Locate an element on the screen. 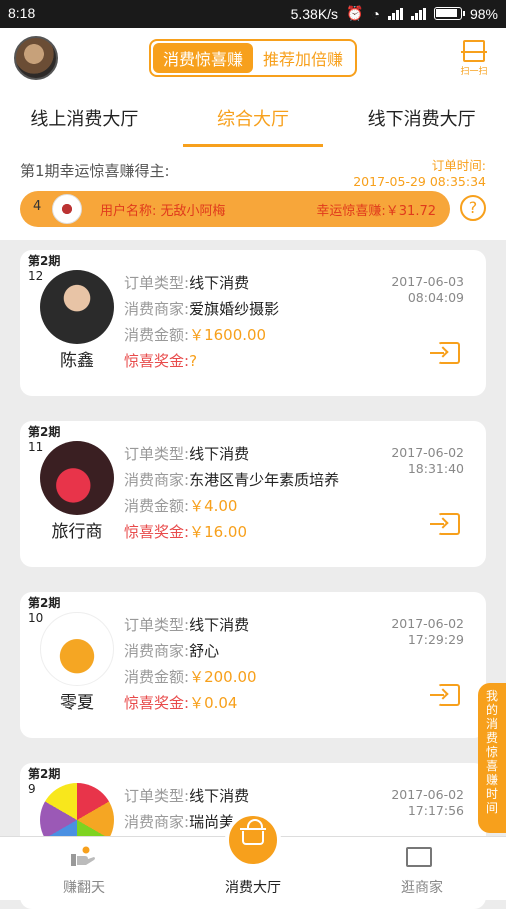  order-user-name: 零夏 is located at coordinates (77, 703).